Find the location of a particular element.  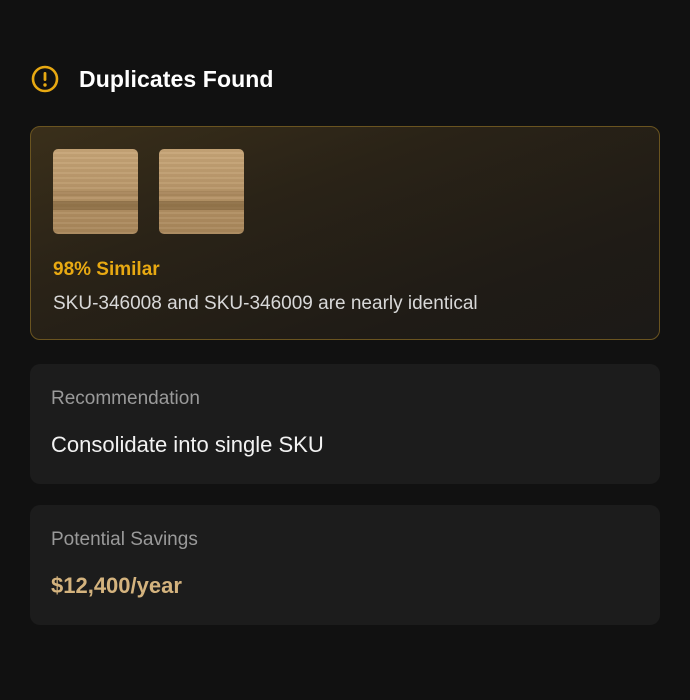

page-title: Duplicates Found is located at coordinates (176, 78).